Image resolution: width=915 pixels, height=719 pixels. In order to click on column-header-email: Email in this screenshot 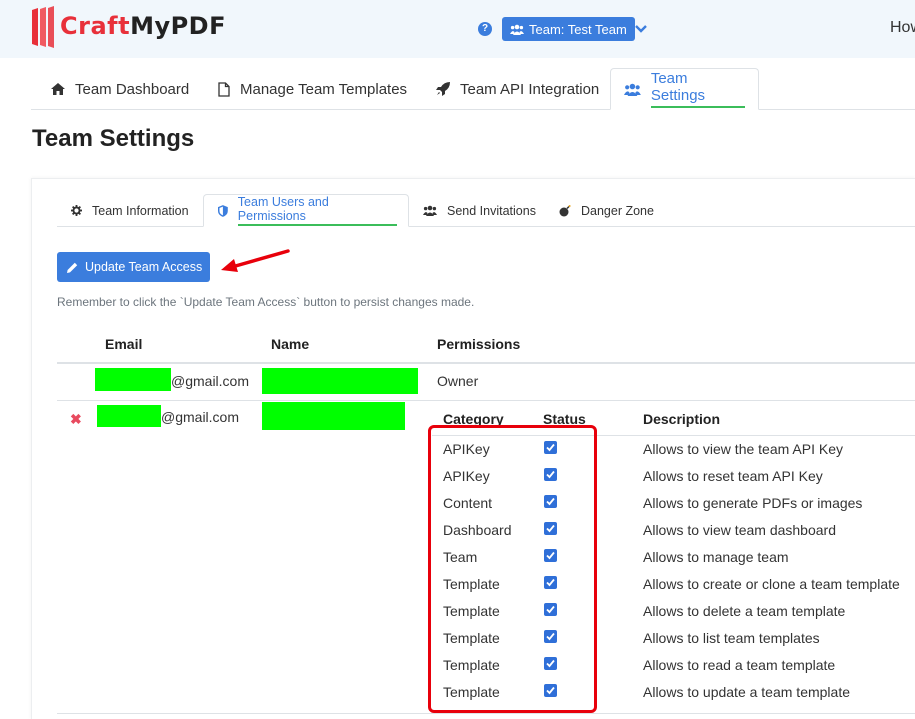, I will do `click(124, 344)`.